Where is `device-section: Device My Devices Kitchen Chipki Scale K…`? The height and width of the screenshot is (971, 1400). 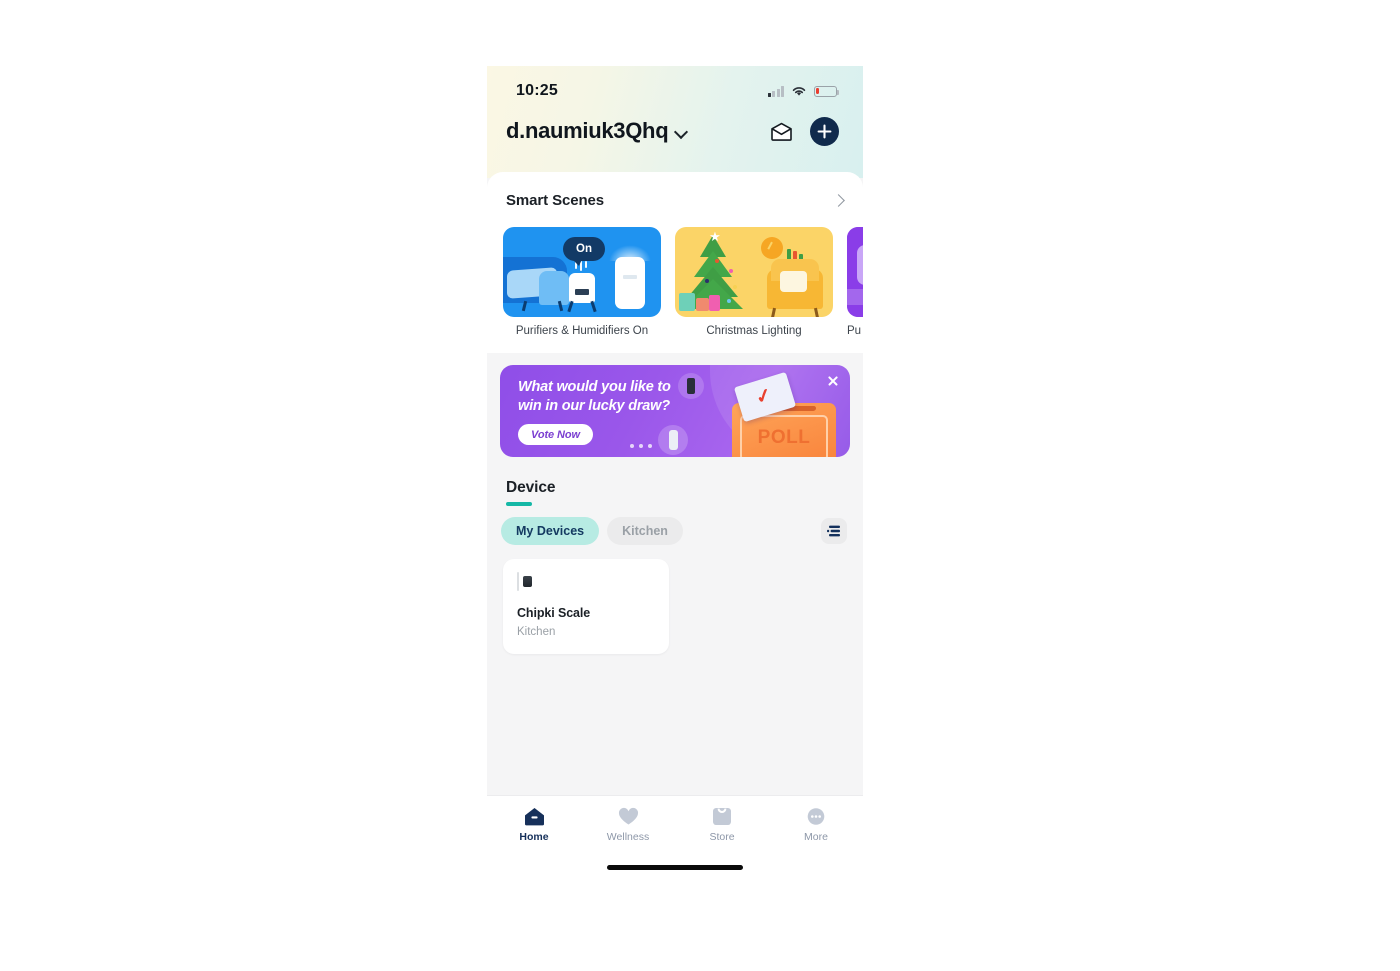
device-section: Device My Devices Kitchen Chipki Scale K… is located at coordinates (675, 621).